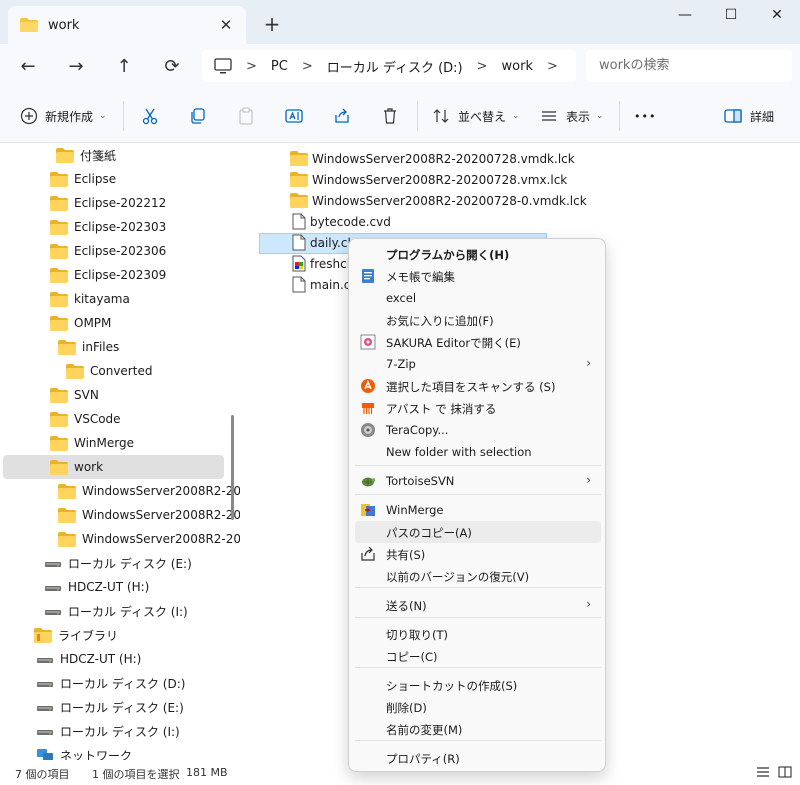 This screenshot has width=800, height=785. Describe the element at coordinates (103, 116) in the screenshot. I see `chevron-down-icon: ⌄` at that location.